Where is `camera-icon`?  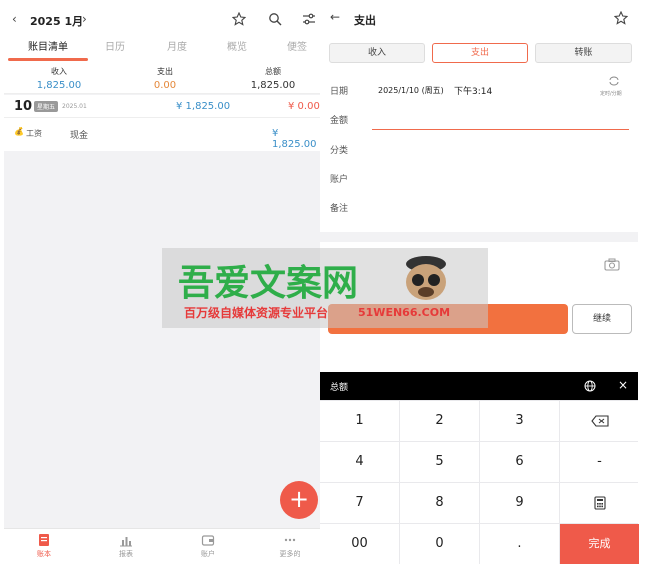
camera-icon is located at coordinates (612, 264).